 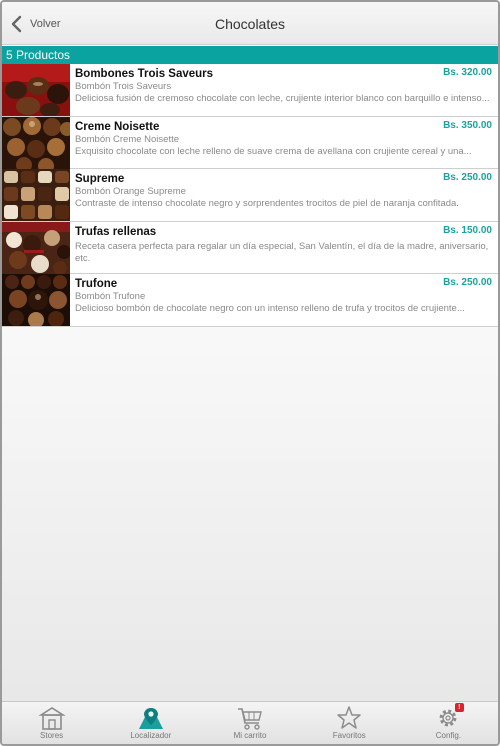 I want to click on store-icon, so click(x=51, y=718).